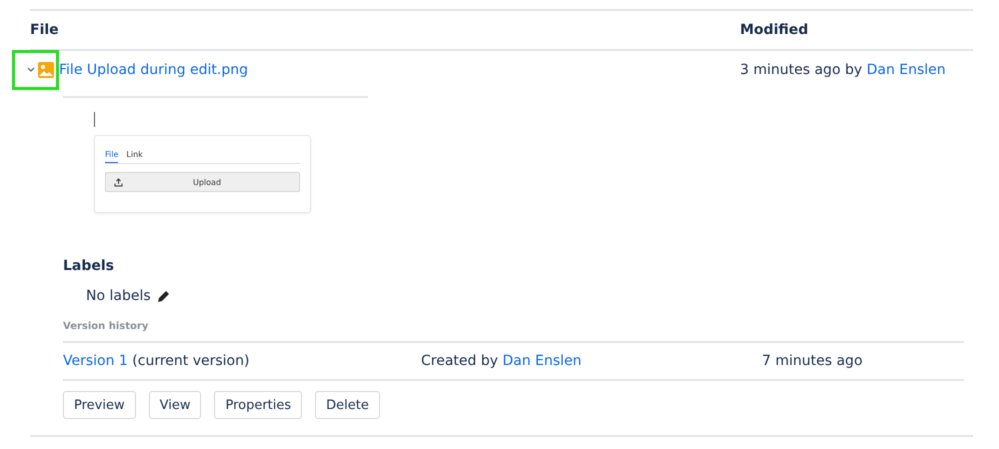  Describe the element at coordinates (775, 30) in the screenshot. I see `column-header: Modified` at that location.